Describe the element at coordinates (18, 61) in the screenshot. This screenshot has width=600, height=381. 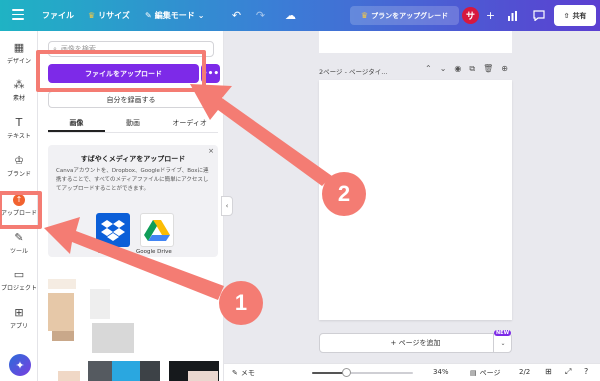
I see `rail-item-label: デザイン` at that location.